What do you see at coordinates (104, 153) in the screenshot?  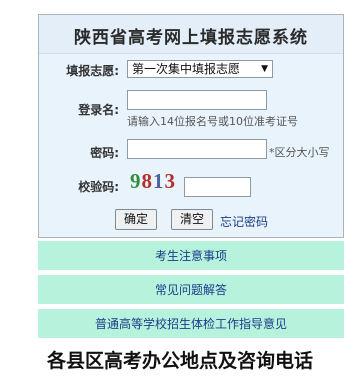 I see `password-label: 密码:` at bounding box center [104, 153].